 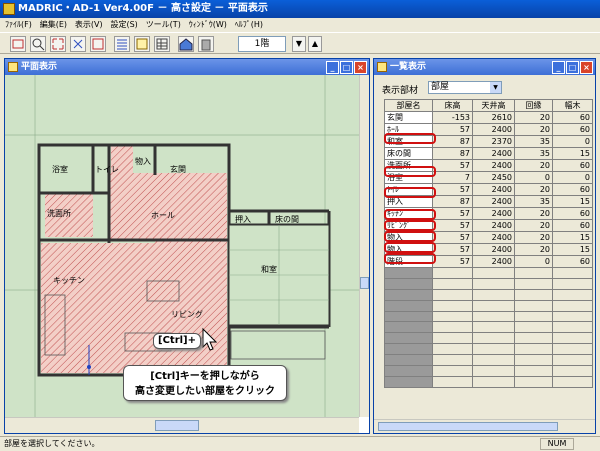 I want to click on column-header: 床高, so click(x=452, y=105).